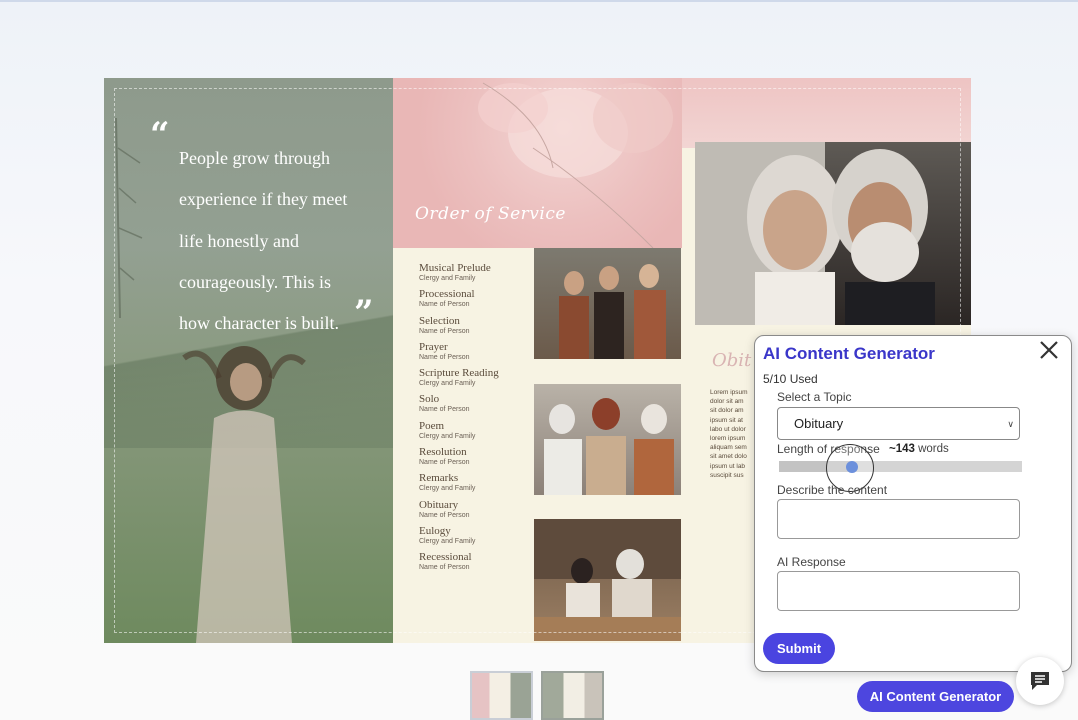 The height and width of the screenshot is (720, 1078). What do you see at coordinates (537, 163) in the screenshot?
I see `floral-header: Order of Service` at bounding box center [537, 163].